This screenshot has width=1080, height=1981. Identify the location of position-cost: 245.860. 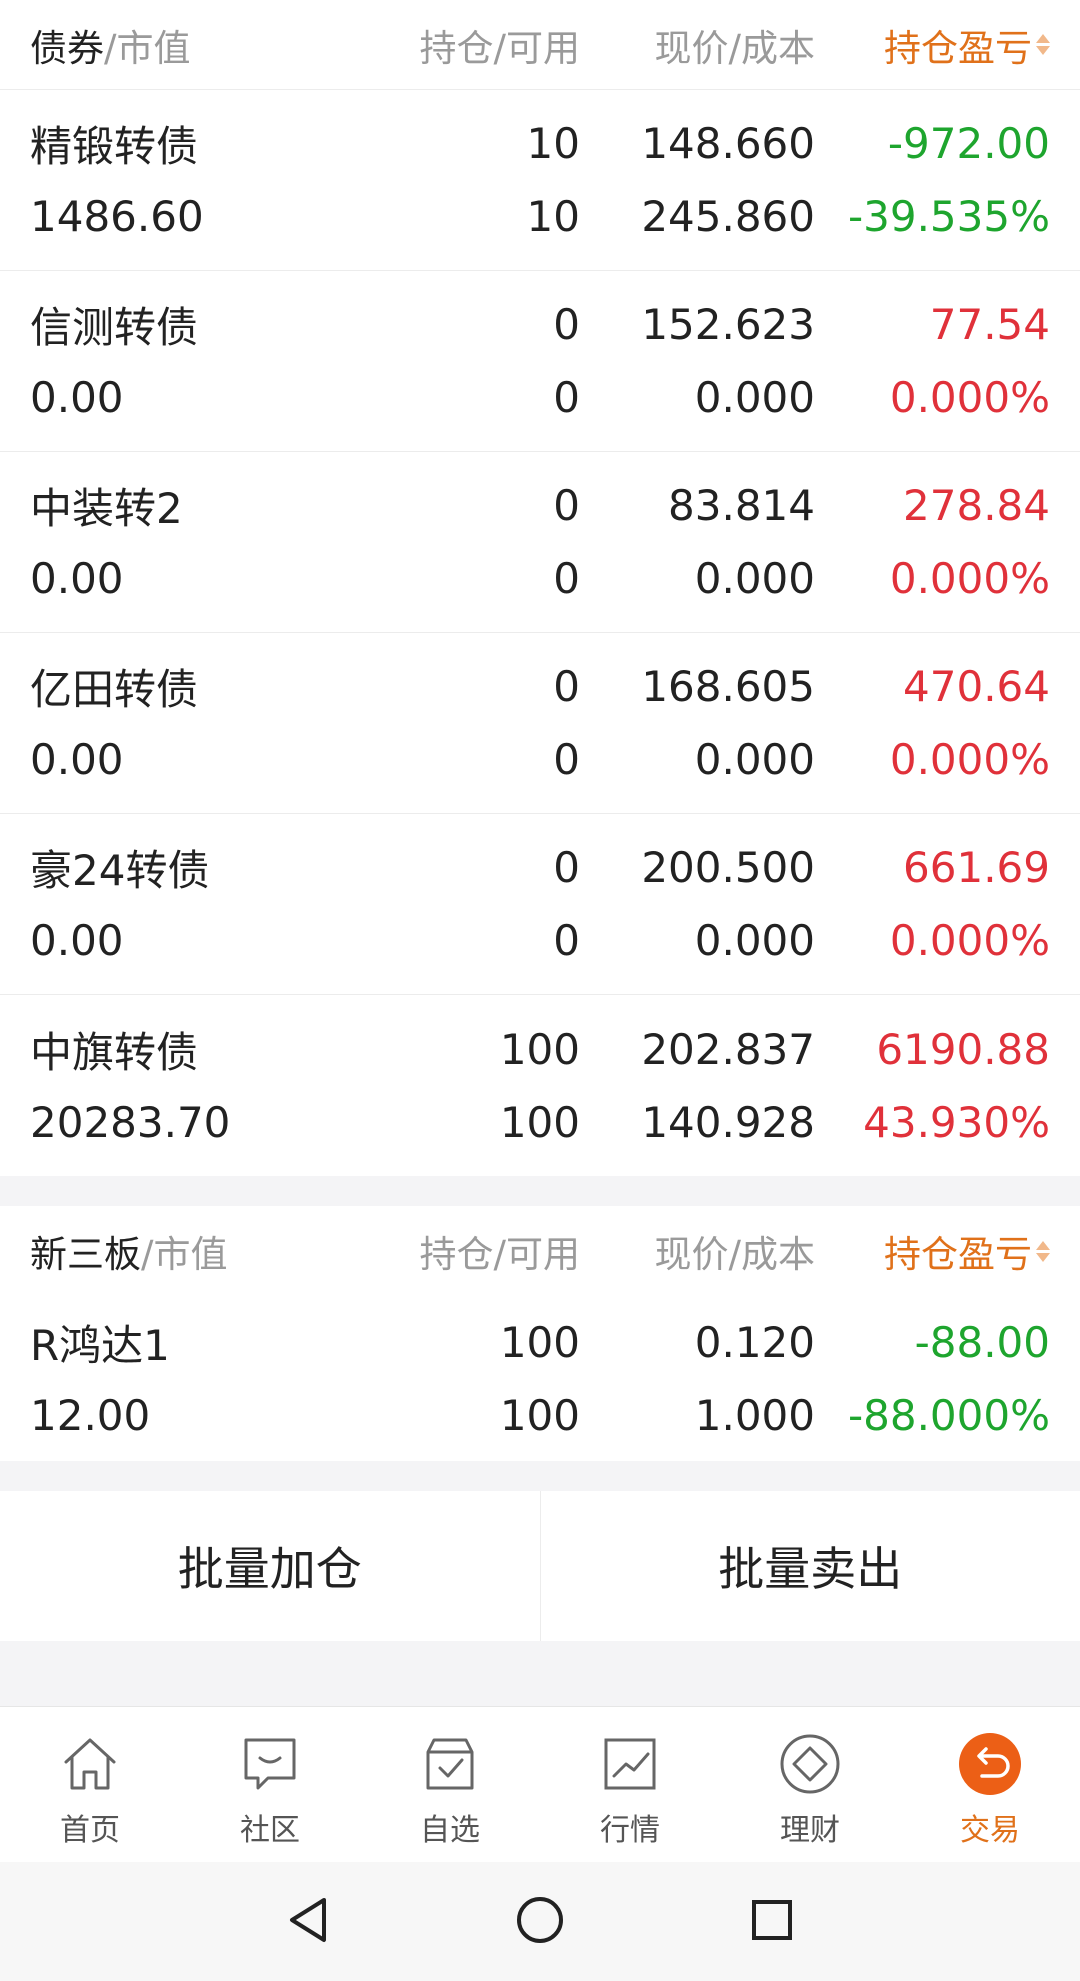
(728, 216).